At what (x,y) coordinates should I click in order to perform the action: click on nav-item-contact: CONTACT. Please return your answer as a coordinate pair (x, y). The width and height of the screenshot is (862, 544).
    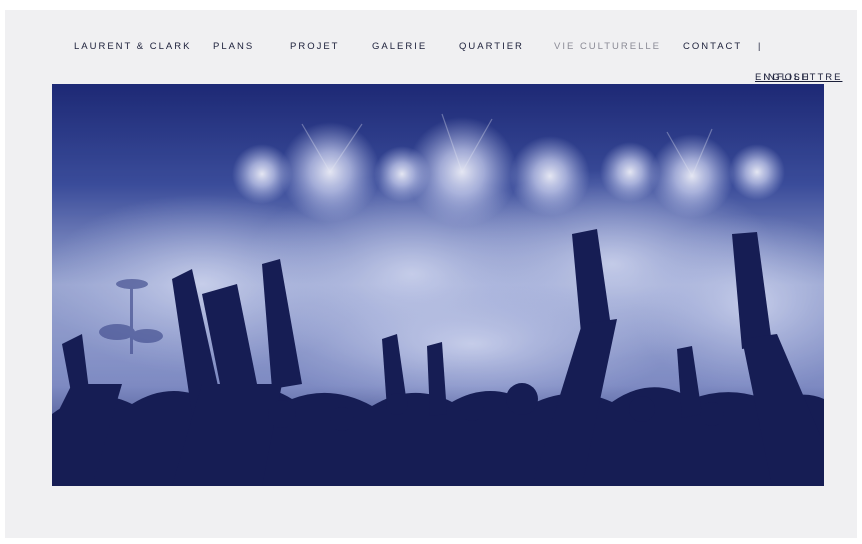
    Looking at the image, I should click on (712, 46).